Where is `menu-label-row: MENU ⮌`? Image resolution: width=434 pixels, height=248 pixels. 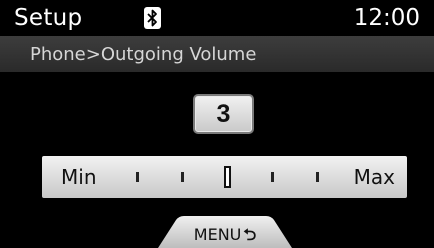
menu-label-row: MENU ⮌ is located at coordinates (225, 235).